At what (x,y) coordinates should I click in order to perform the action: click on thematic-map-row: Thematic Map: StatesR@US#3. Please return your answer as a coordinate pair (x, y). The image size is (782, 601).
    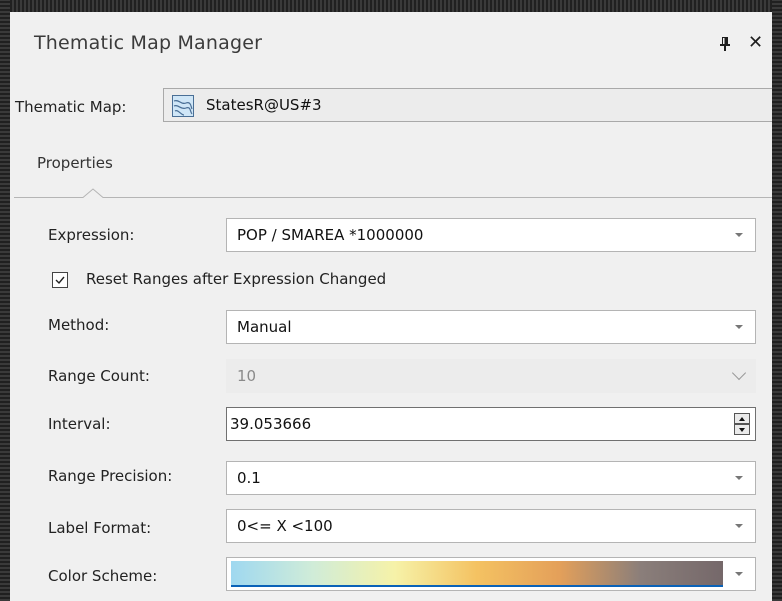
    Looking at the image, I should click on (391, 106).